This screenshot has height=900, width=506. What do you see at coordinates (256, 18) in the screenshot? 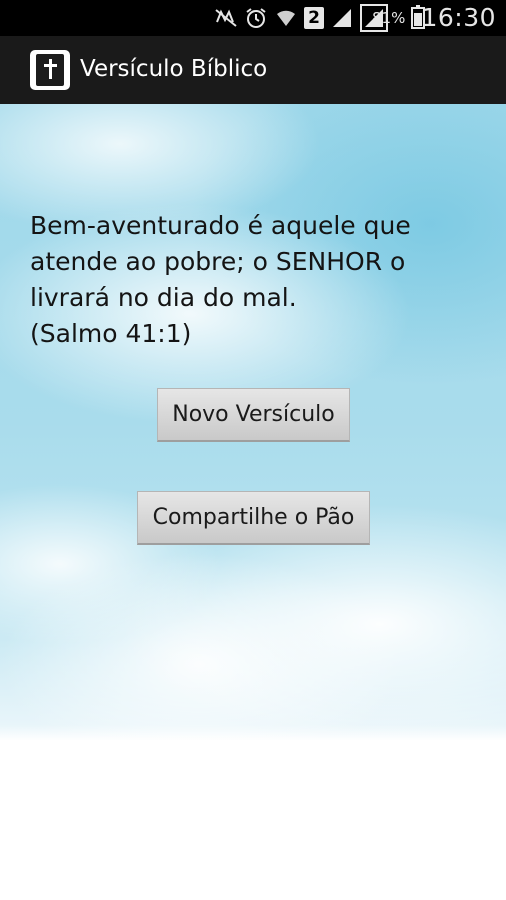
I see `alarm-icon` at bounding box center [256, 18].